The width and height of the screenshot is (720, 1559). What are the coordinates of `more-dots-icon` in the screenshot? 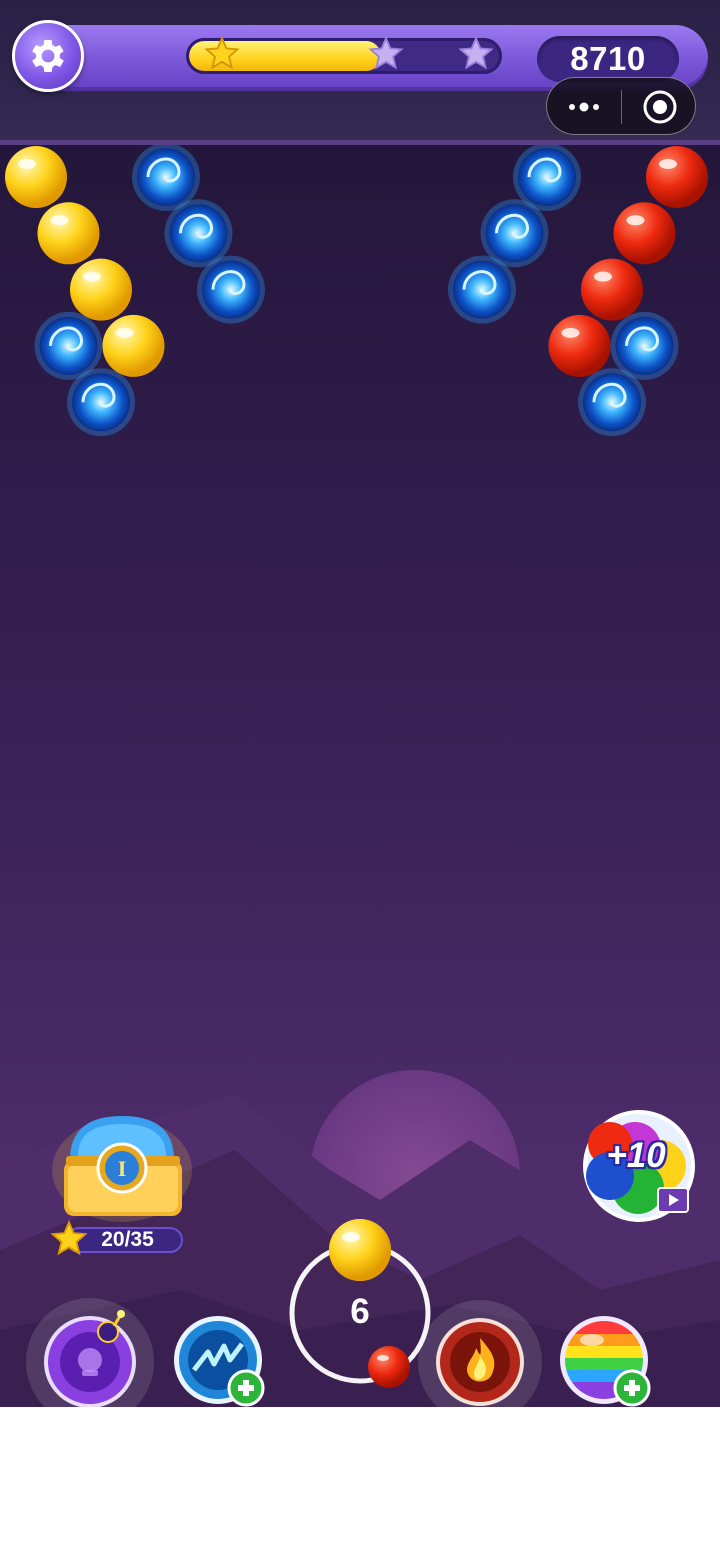 It's located at (584, 107).